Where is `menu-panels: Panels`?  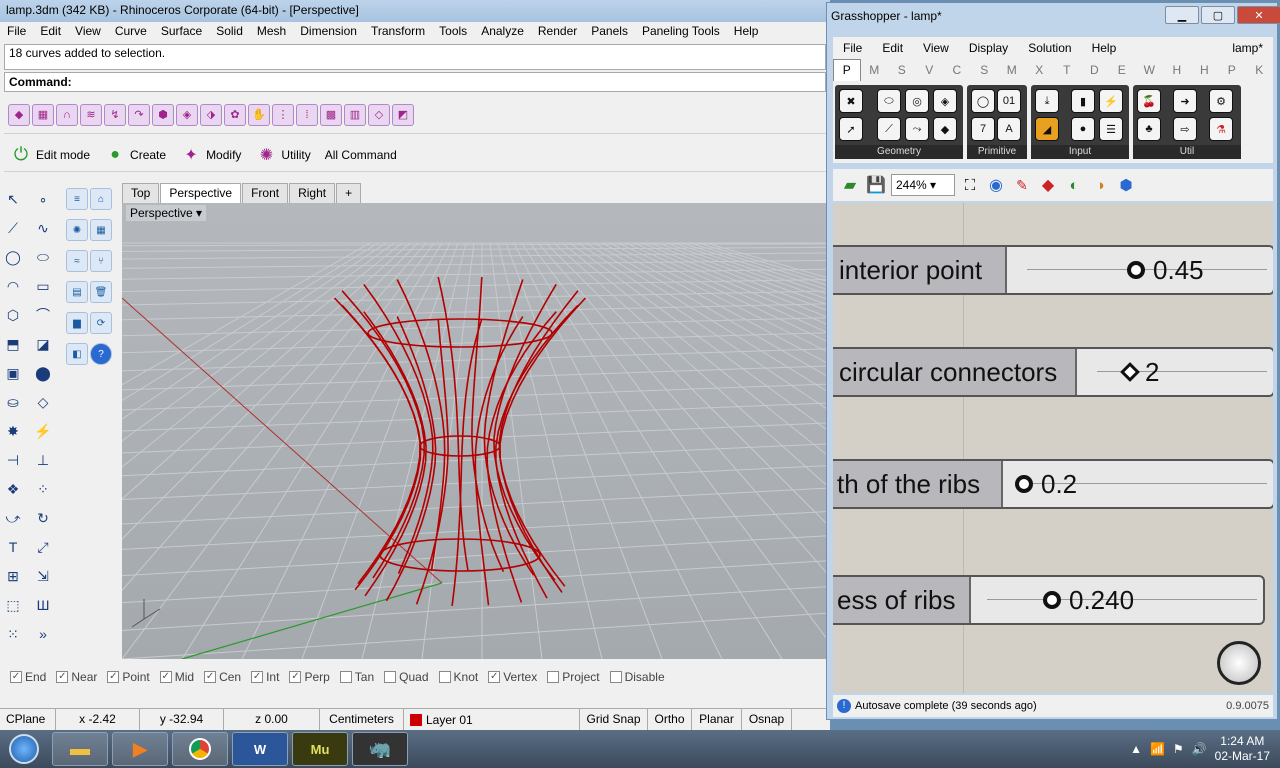 menu-panels: Panels is located at coordinates (609, 32).